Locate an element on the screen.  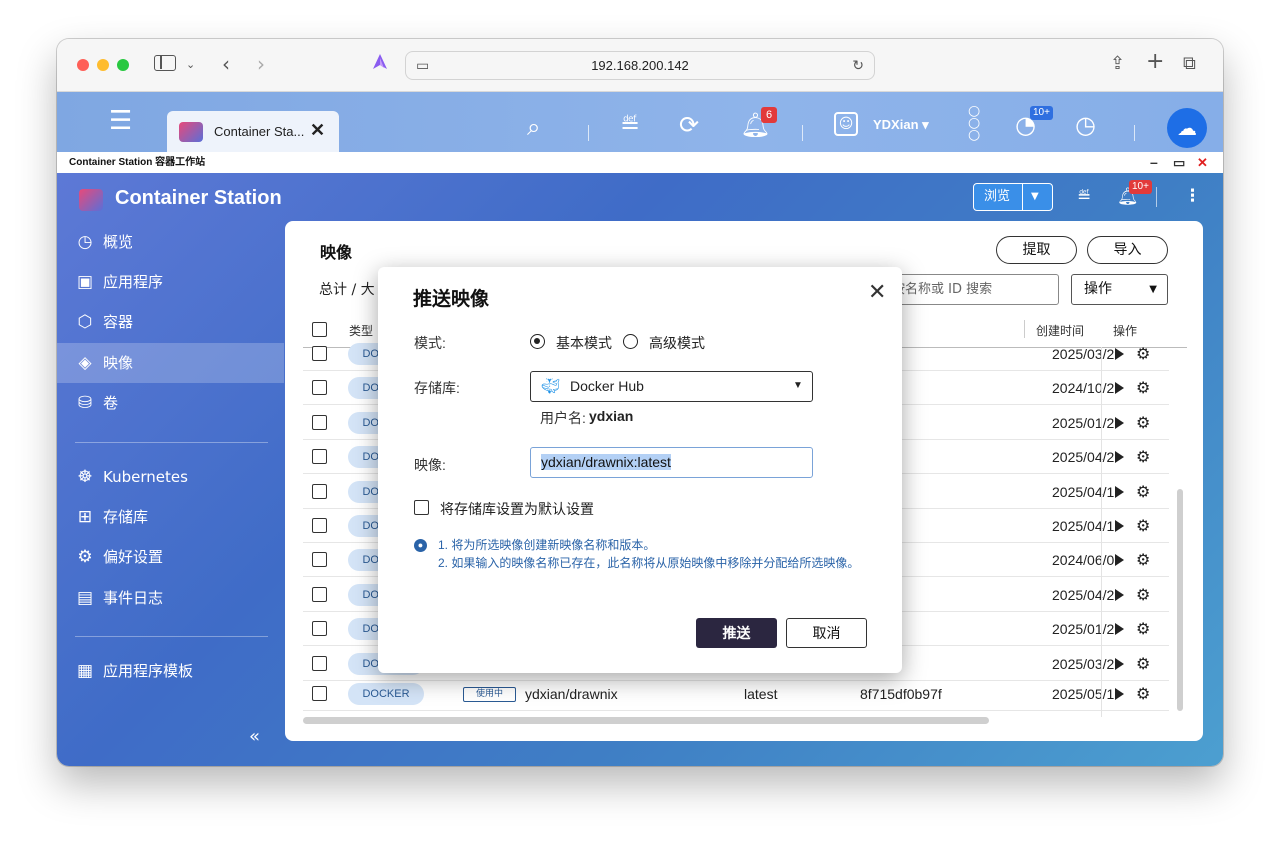
created-time: 2025/03/2 is located at coordinates (1083, 663).